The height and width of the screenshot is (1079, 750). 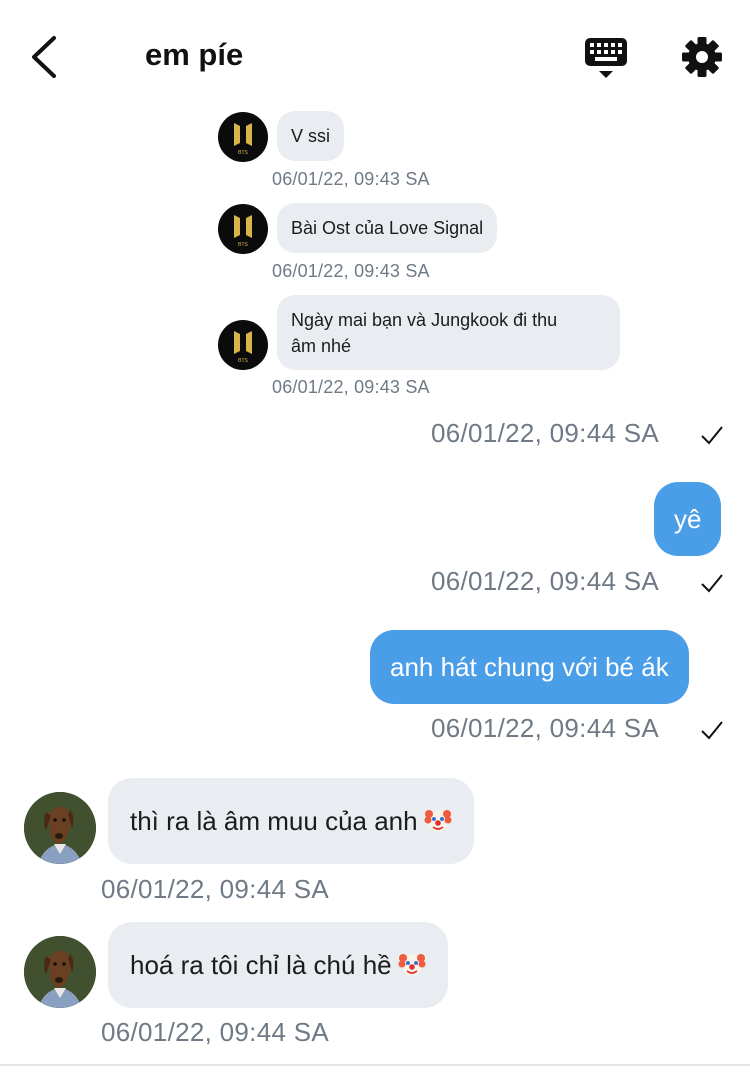 I want to click on message-bubble-received: V ssi, so click(x=311, y=136).